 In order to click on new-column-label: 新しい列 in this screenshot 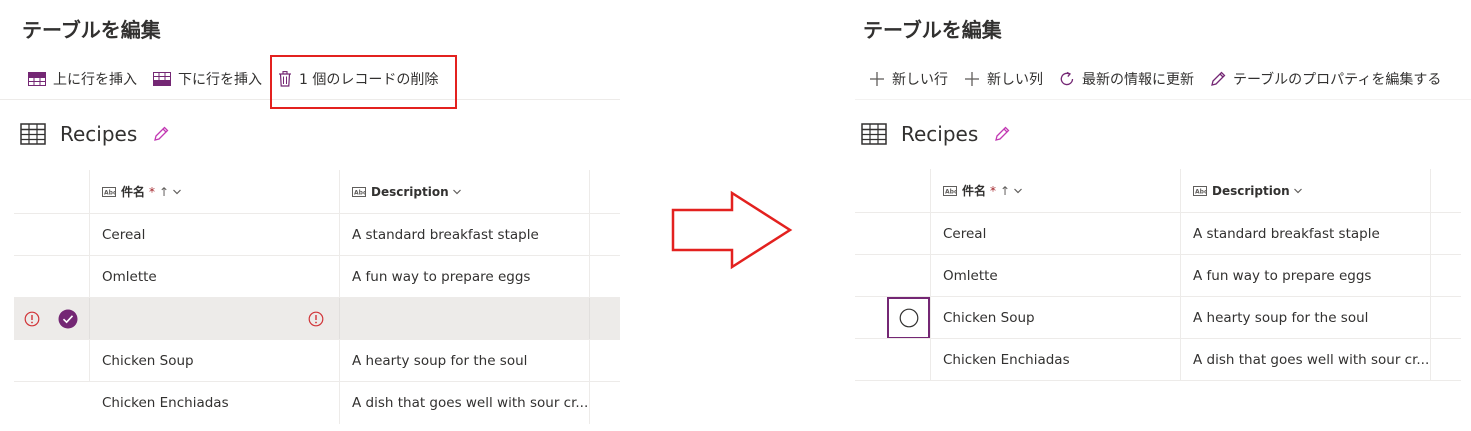, I will do `click(1015, 79)`.